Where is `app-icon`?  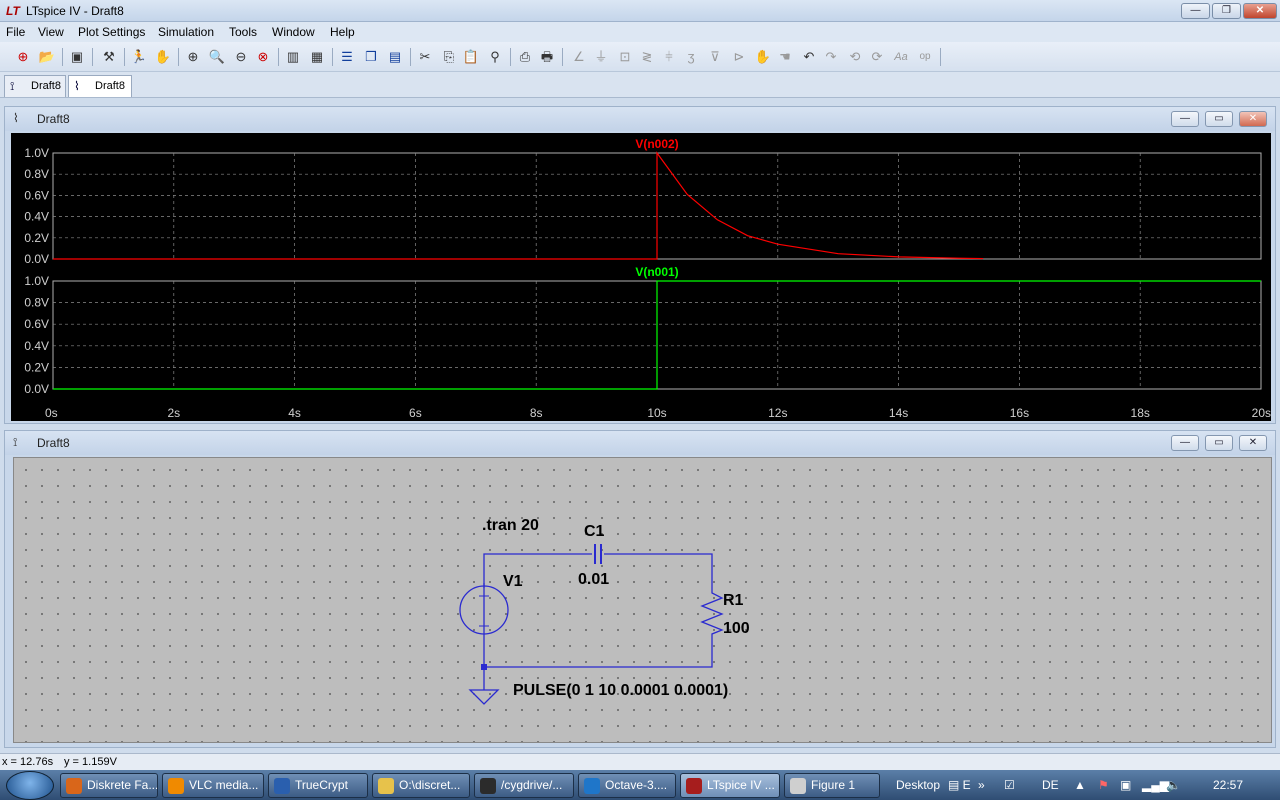 app-icon is located at coordinates (592, 786).